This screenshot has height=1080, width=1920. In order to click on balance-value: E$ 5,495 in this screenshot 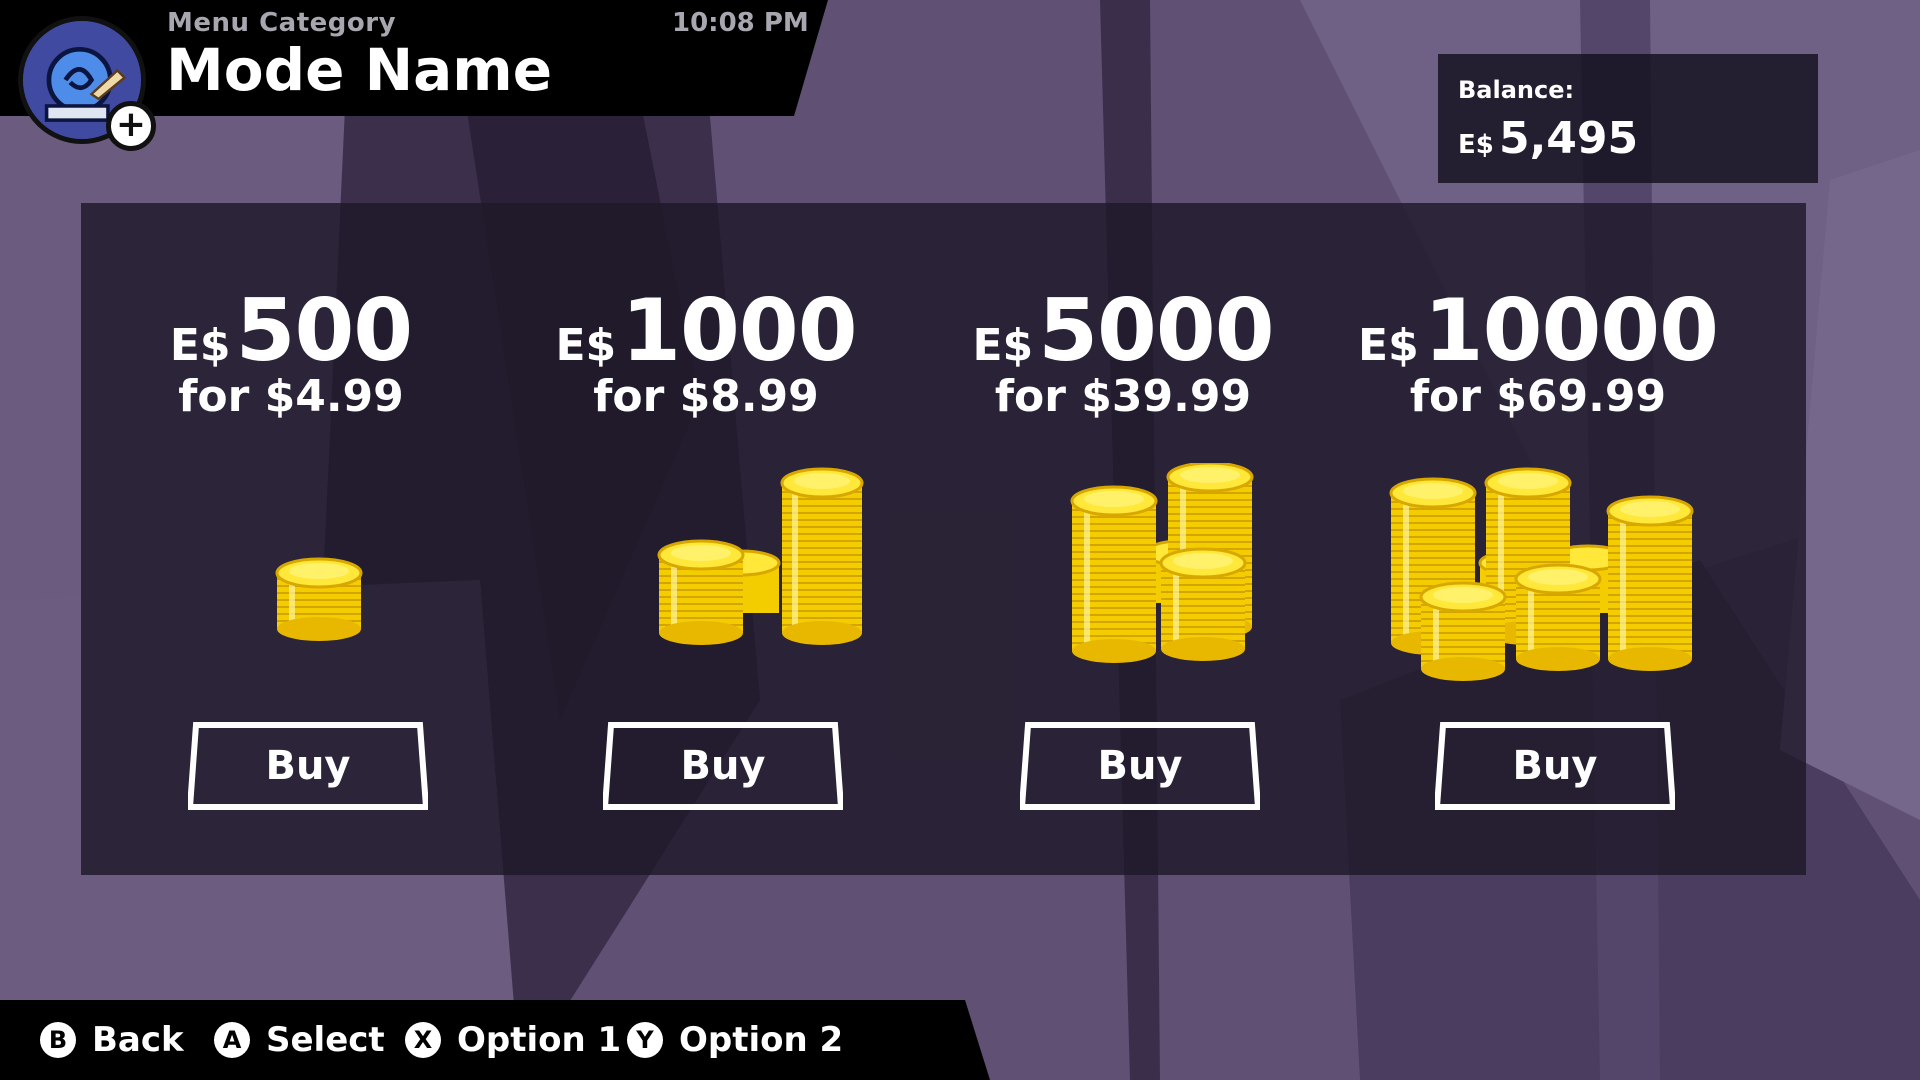, I will do `click(1548, 138)`.